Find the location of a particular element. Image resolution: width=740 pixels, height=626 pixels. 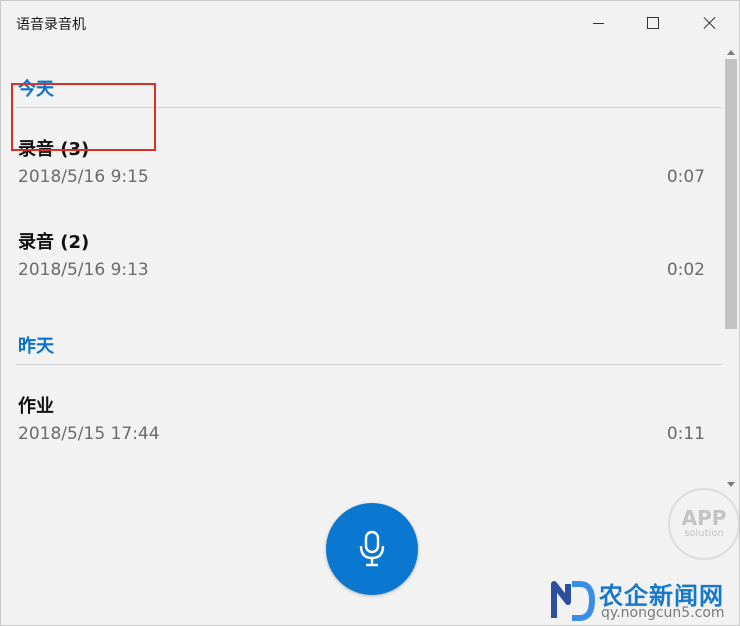

recording-item: 作业 2018/5/15 17:44 0:11 is located at coordinates (362, 424).